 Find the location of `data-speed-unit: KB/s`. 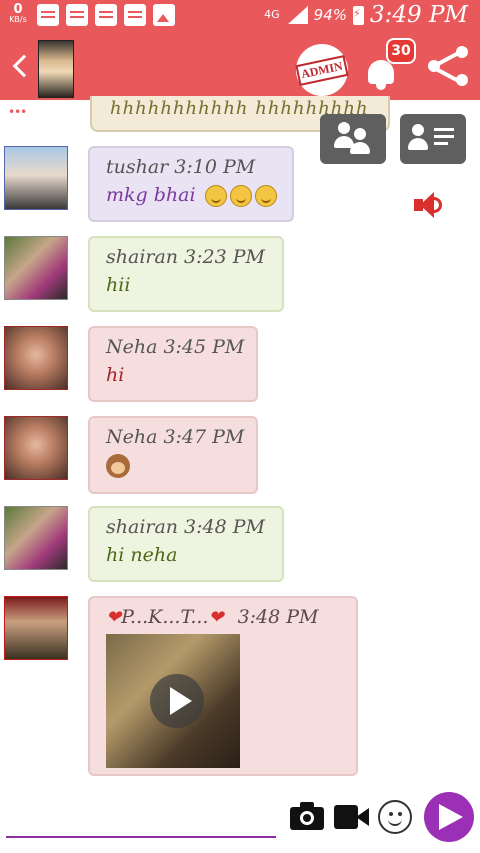

data-speed-unit: KB/s is located at coordinates (18, 19).